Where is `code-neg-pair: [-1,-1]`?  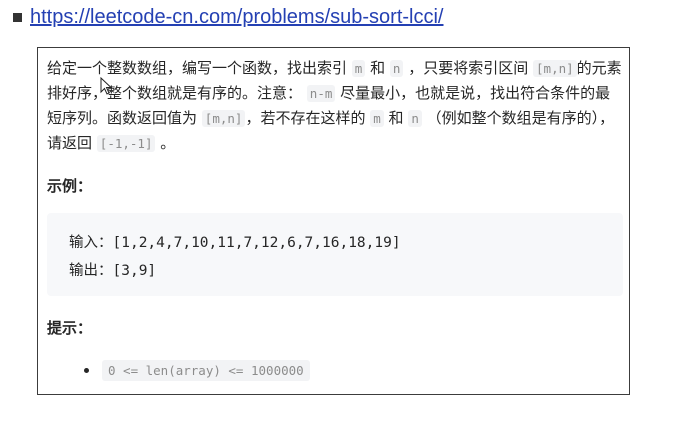
code-neg-pair: [-1,-1] is located at coordinates (126, 143).